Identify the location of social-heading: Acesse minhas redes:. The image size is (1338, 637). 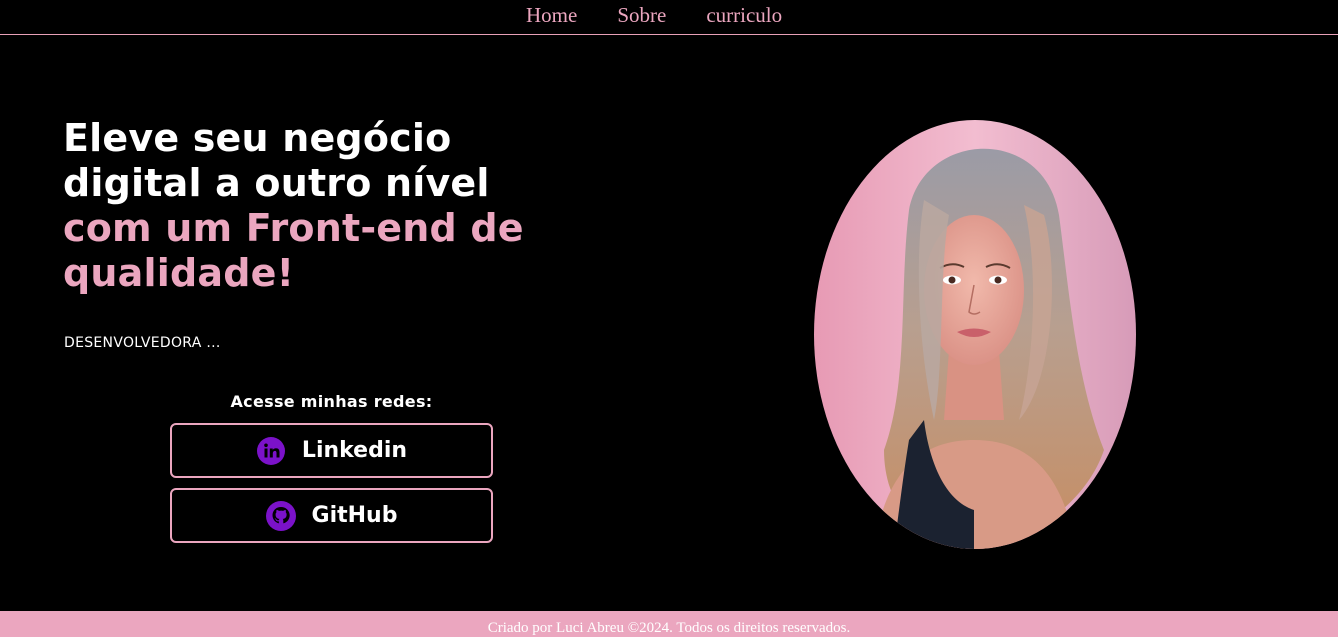
(331, 401).